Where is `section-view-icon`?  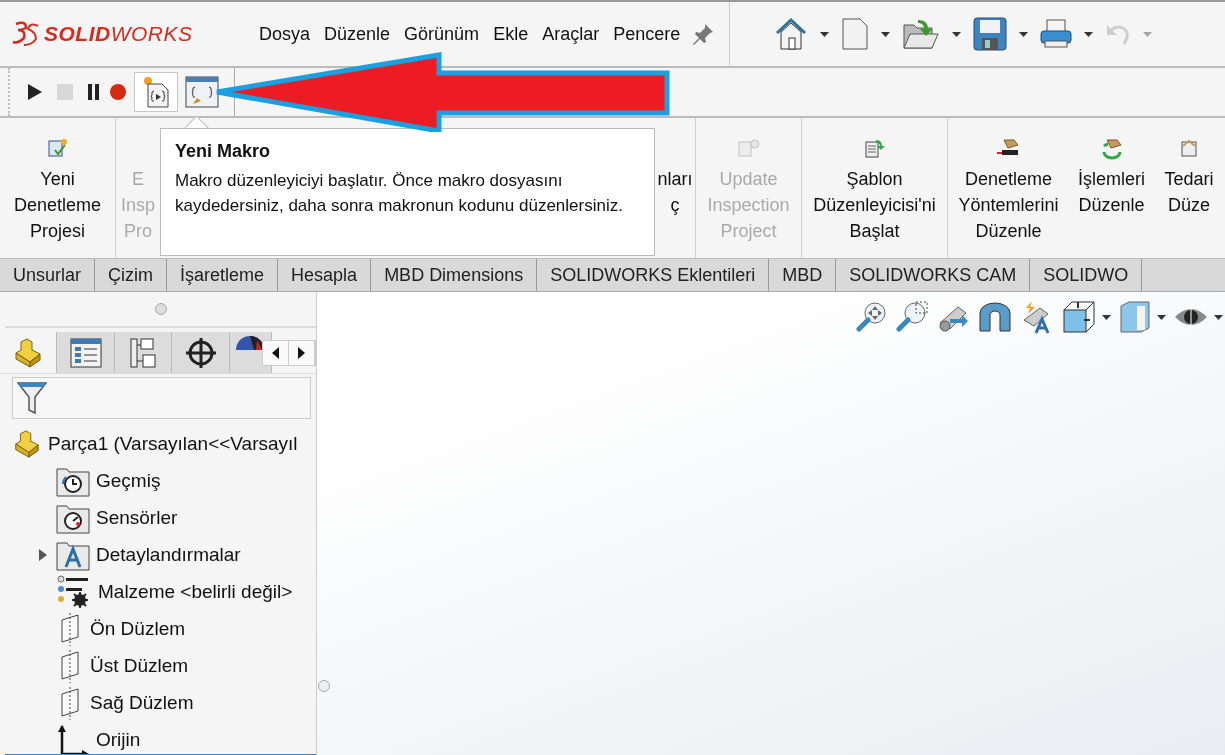 section-view-icon is located at coordinates (995, 317).